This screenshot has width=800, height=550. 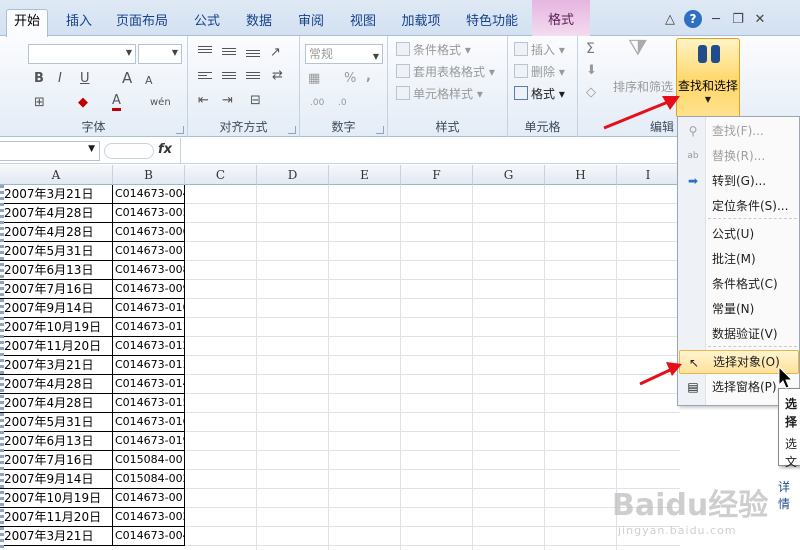 What do you see at coordinates (149, 81) in the screenshot?
I see `shrink-font-button: A` at bounding box center [149, 81].